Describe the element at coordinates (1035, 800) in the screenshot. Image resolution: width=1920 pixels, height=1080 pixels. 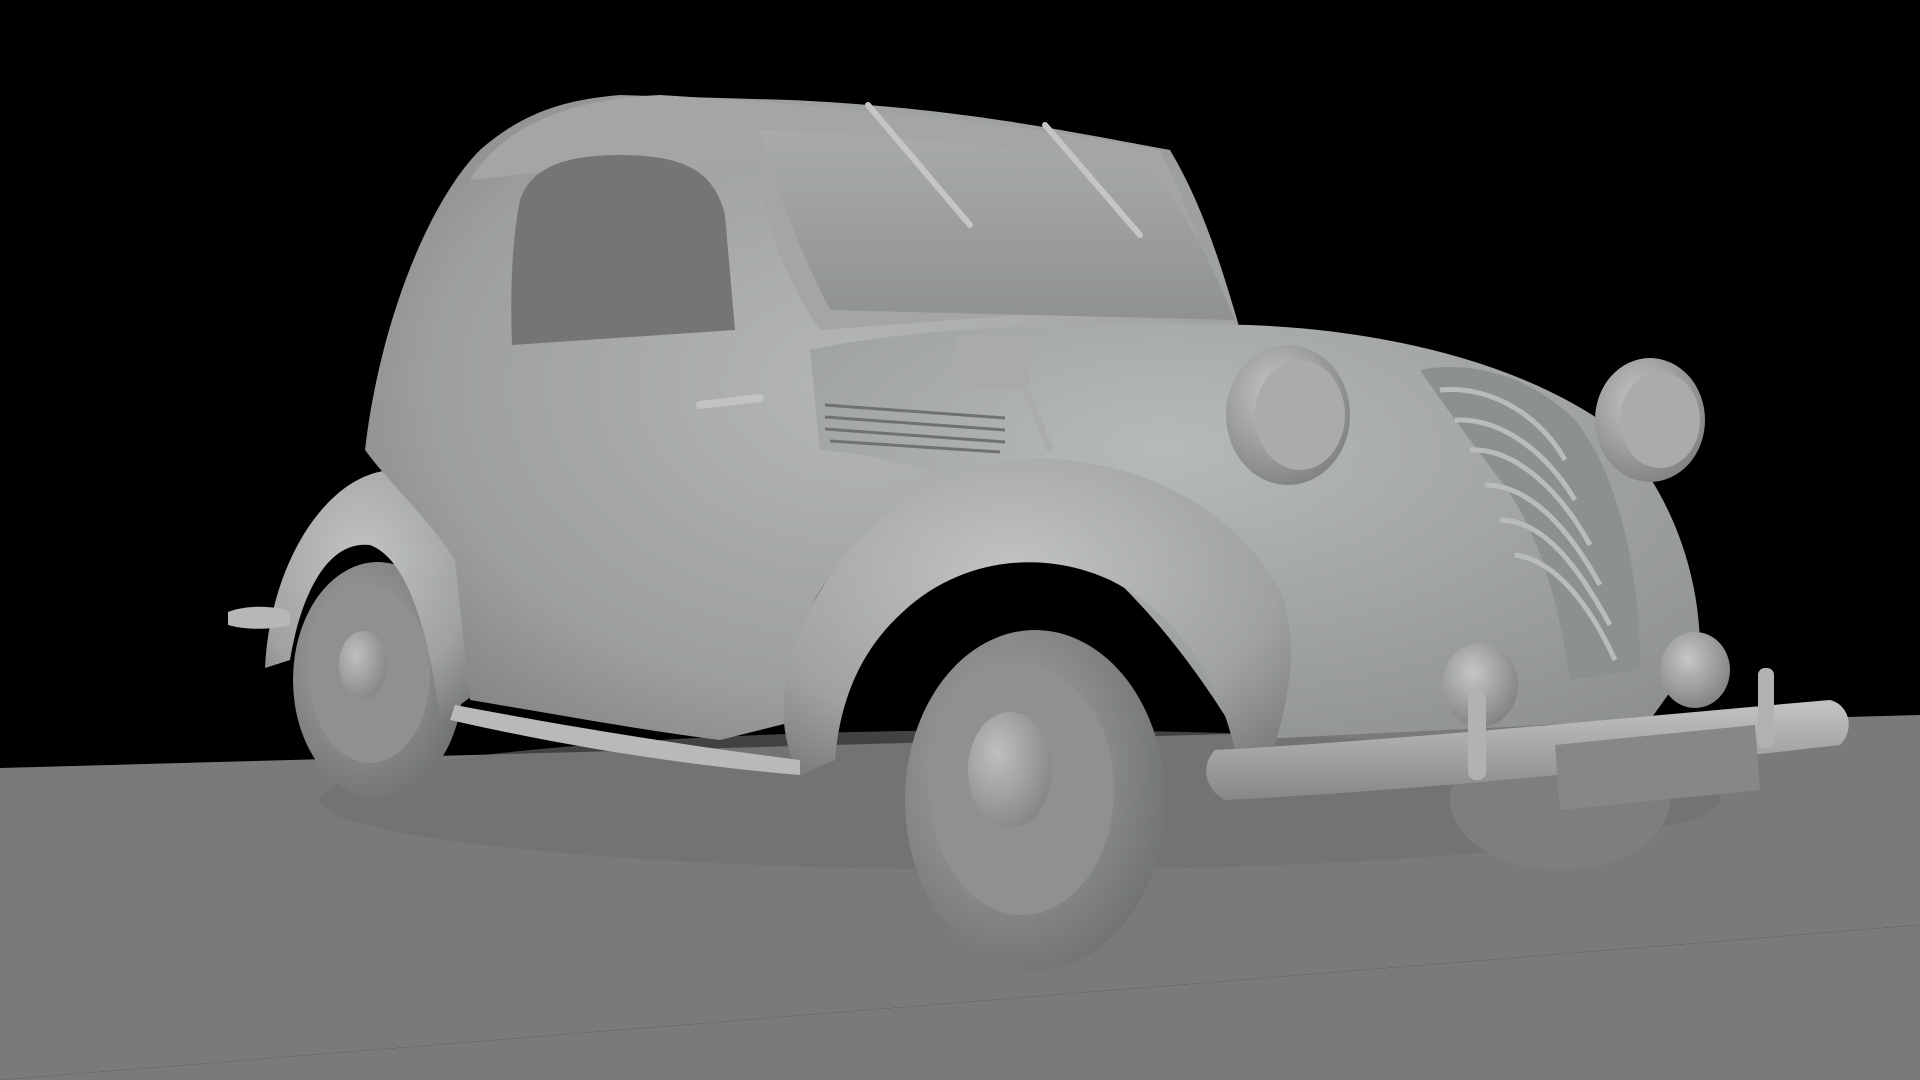
I see `front-wheel` at that location.